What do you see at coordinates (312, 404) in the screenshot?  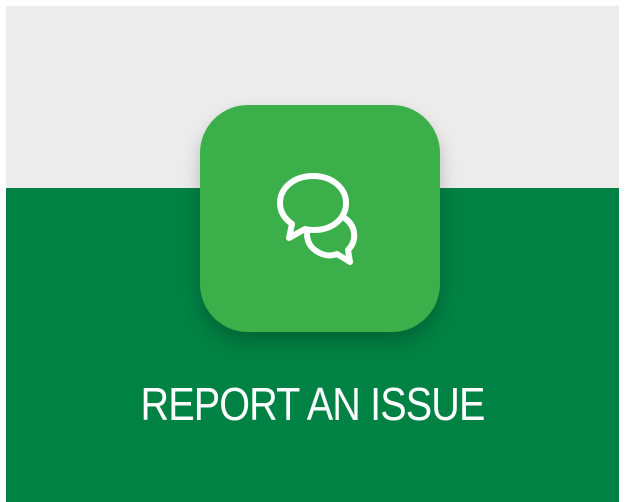 I see `report-issue-label: REPORT AN ISSUE` at bounding box center [312, 404].